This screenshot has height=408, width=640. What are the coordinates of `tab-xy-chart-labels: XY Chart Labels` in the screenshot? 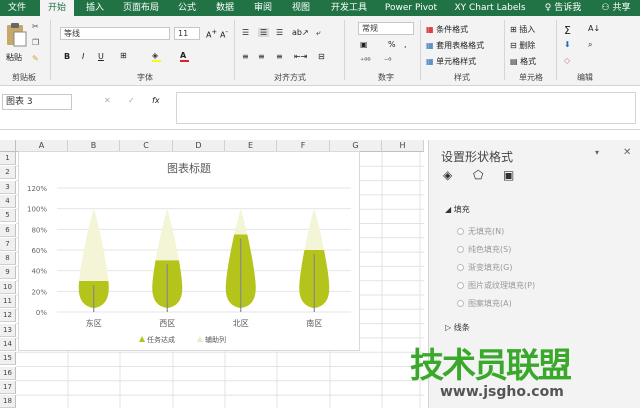 It's located at (490, 8).